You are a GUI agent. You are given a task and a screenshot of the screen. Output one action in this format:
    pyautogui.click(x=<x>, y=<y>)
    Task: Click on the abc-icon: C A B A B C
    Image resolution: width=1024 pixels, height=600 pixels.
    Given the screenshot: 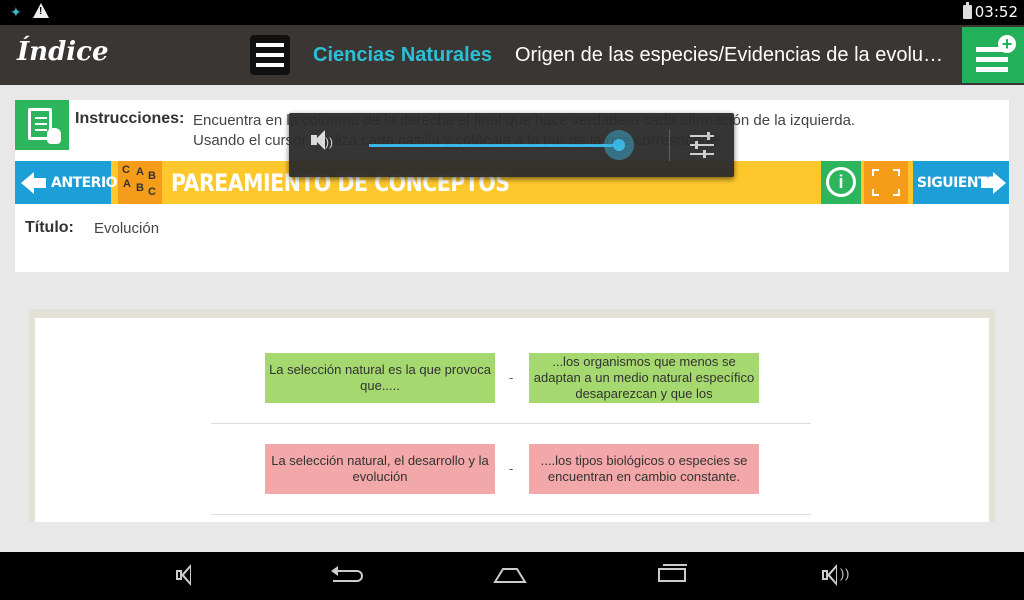 What is the action you would take?
    pyautogui.click(x=140, y=182)
    